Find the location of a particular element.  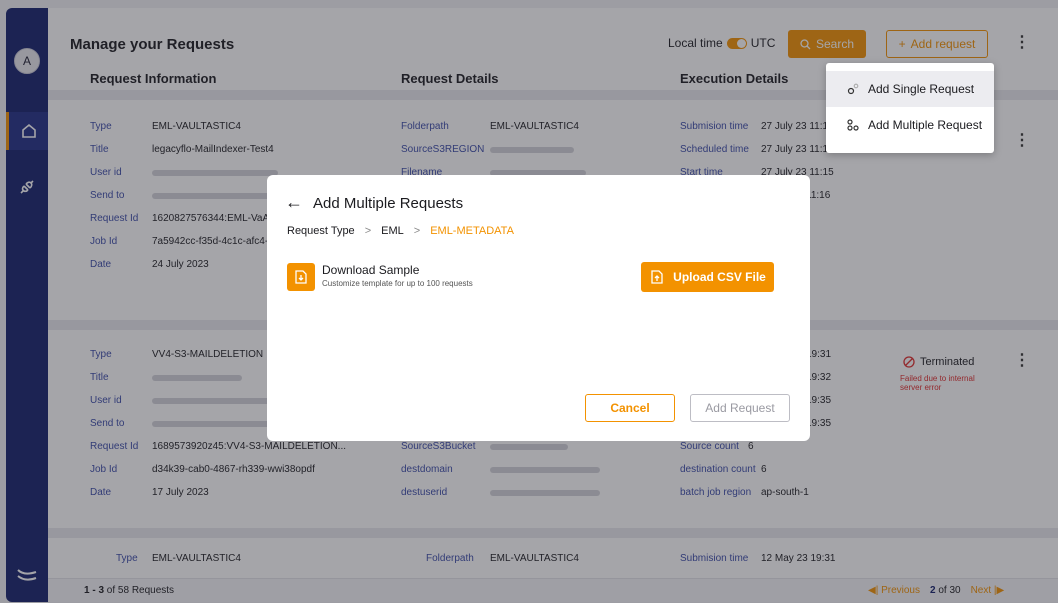

download-sample-title: Download Sample is located at coordinates (370, 270).